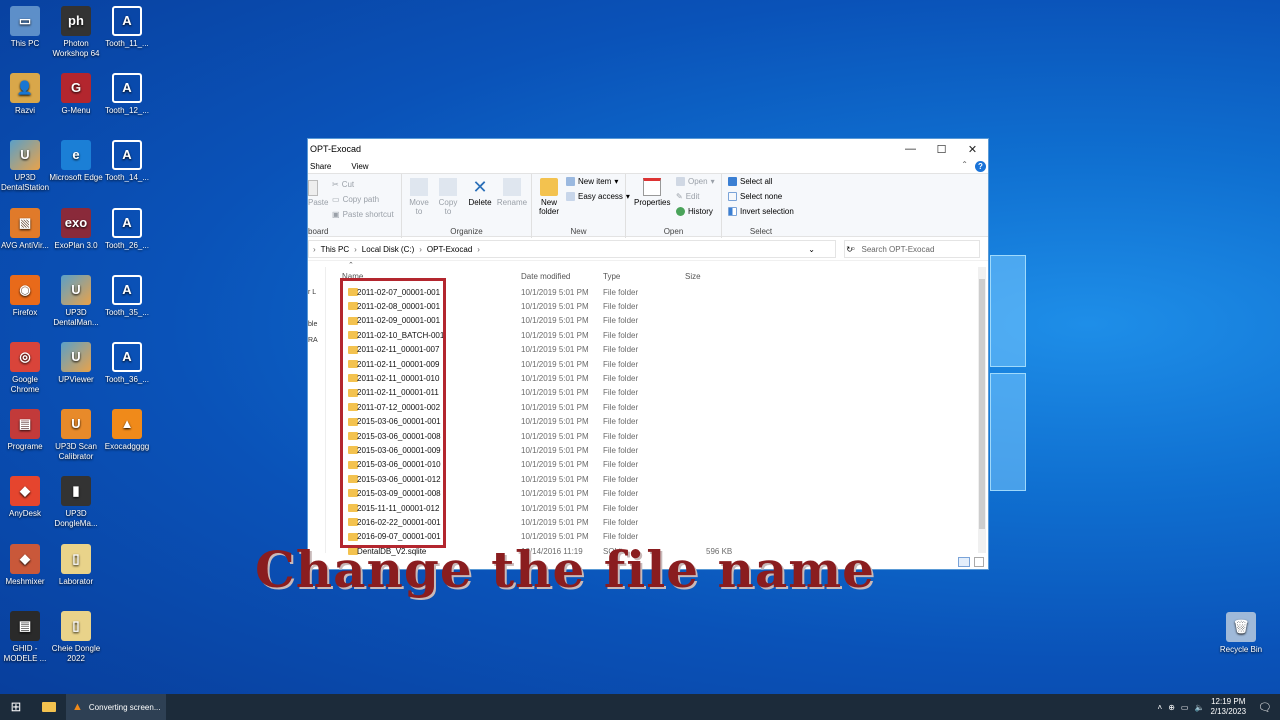 This screenshot has height=720, width=1280. I want to click on desktop-icon: ◆ AnyDesk, so click(26, 497).